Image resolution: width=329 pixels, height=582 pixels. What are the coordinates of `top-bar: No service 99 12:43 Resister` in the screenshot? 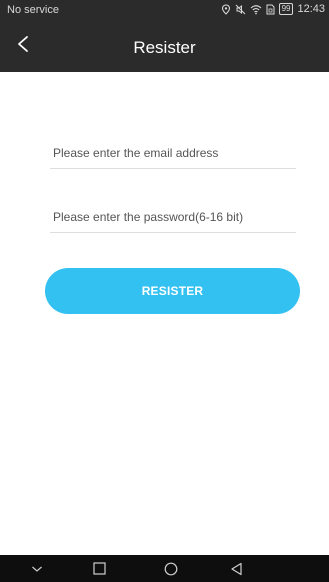 It's located at (164, 36).